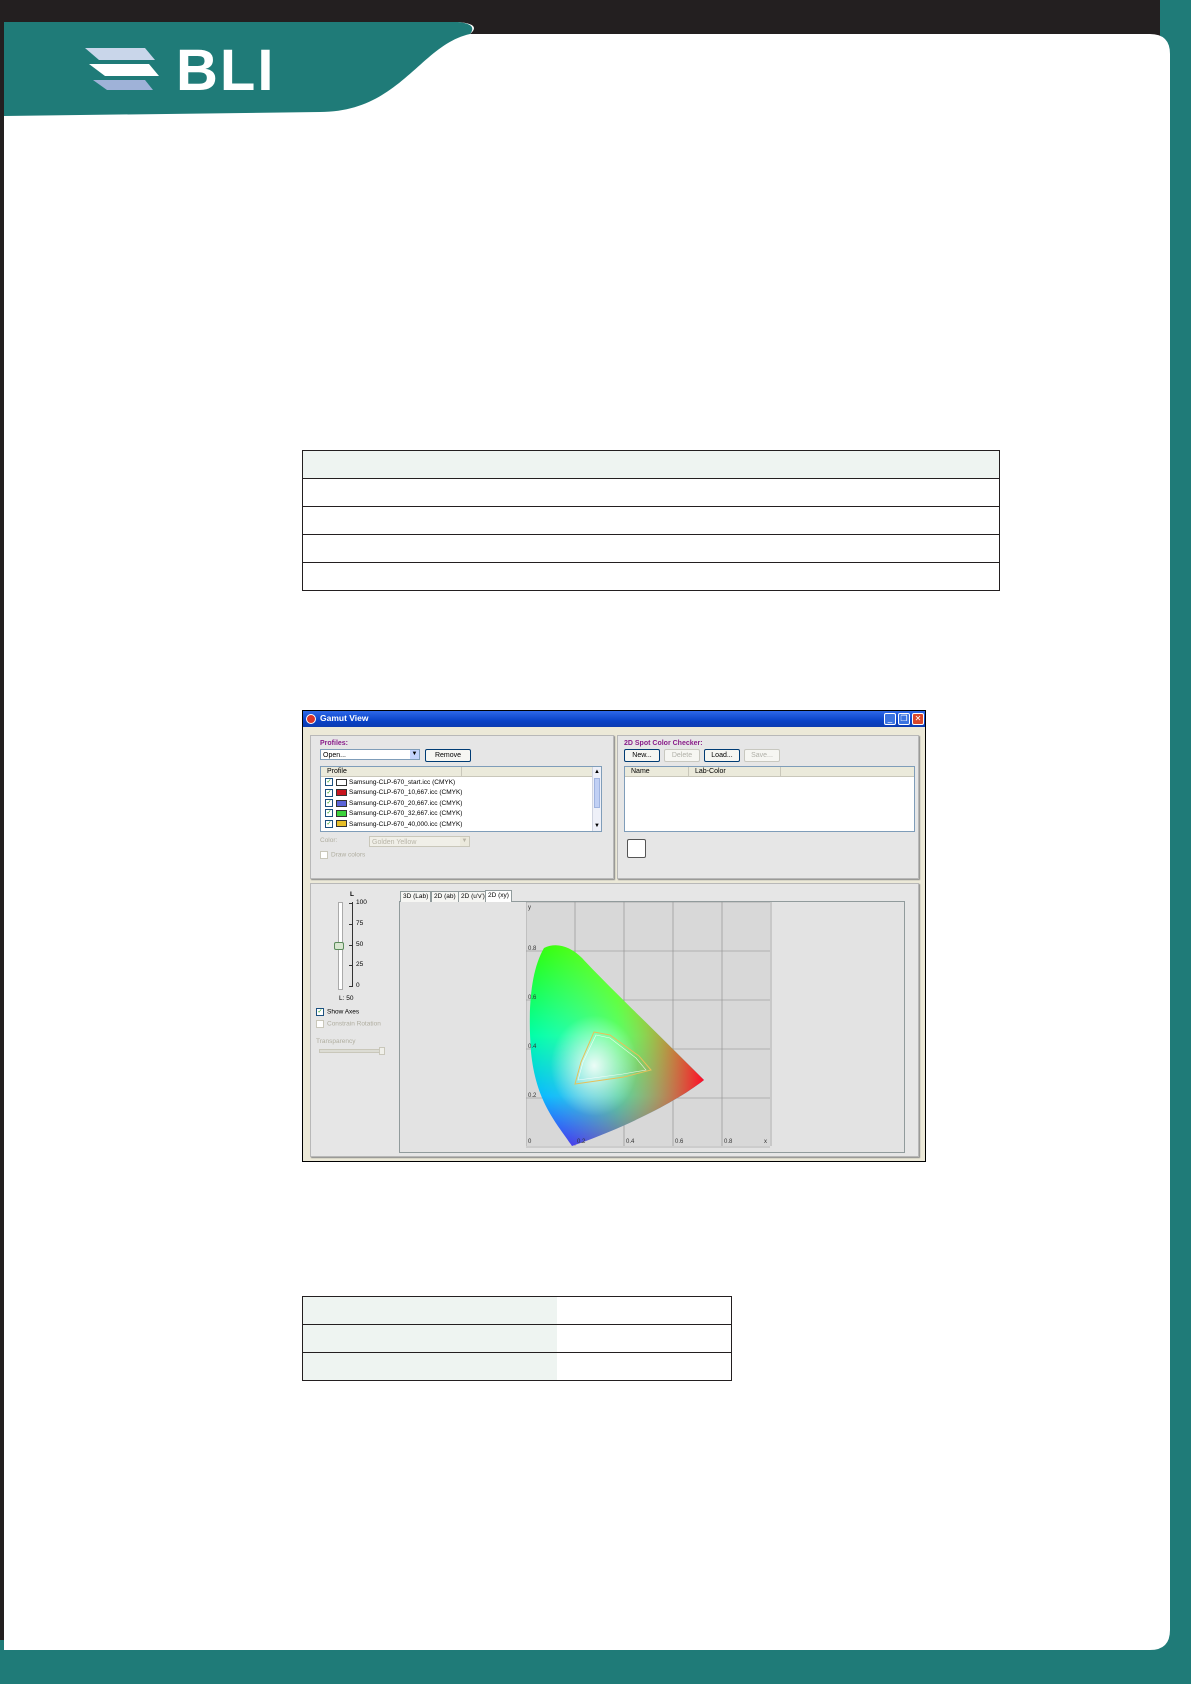  I want to click on scroll-up-icon: ▲, so click(597, 772).